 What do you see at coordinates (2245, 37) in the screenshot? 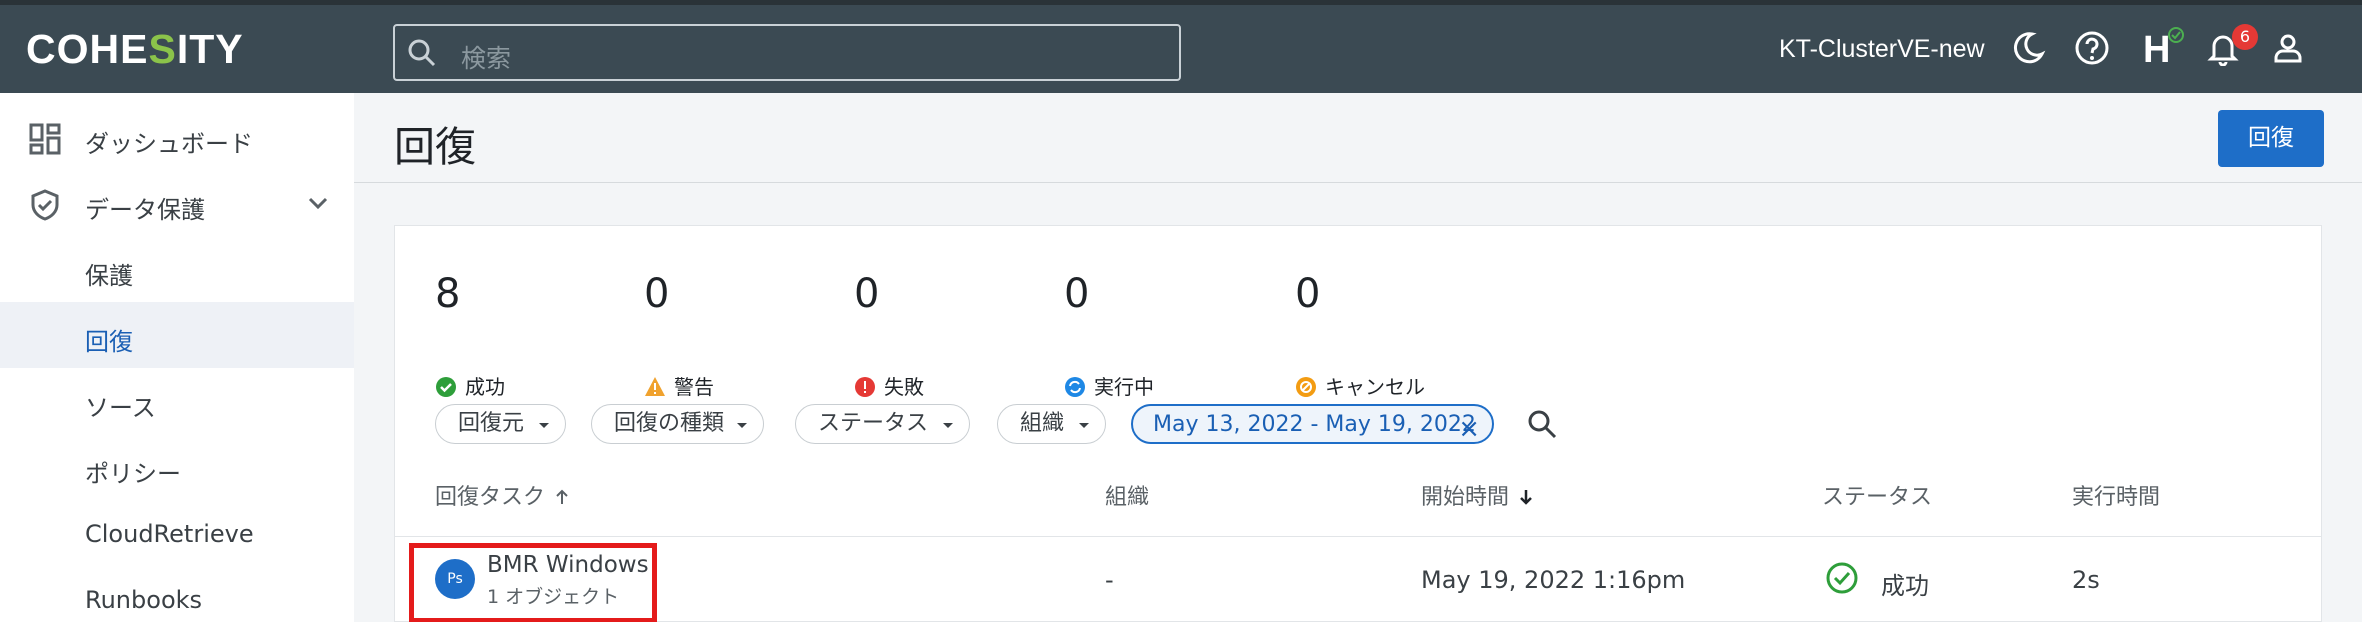
I see `notification-badge: 6` at bounding box center [2245, 37].